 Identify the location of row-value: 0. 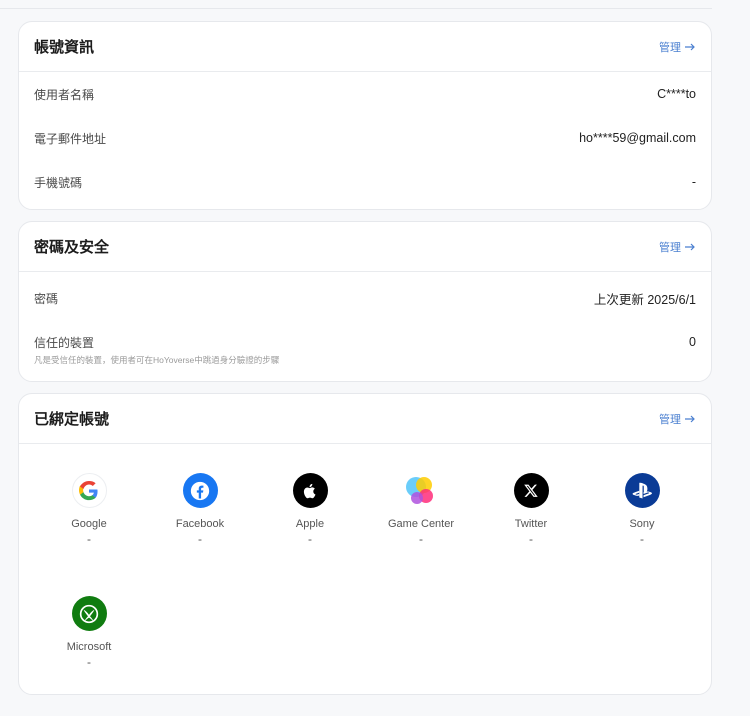
(692, 342).